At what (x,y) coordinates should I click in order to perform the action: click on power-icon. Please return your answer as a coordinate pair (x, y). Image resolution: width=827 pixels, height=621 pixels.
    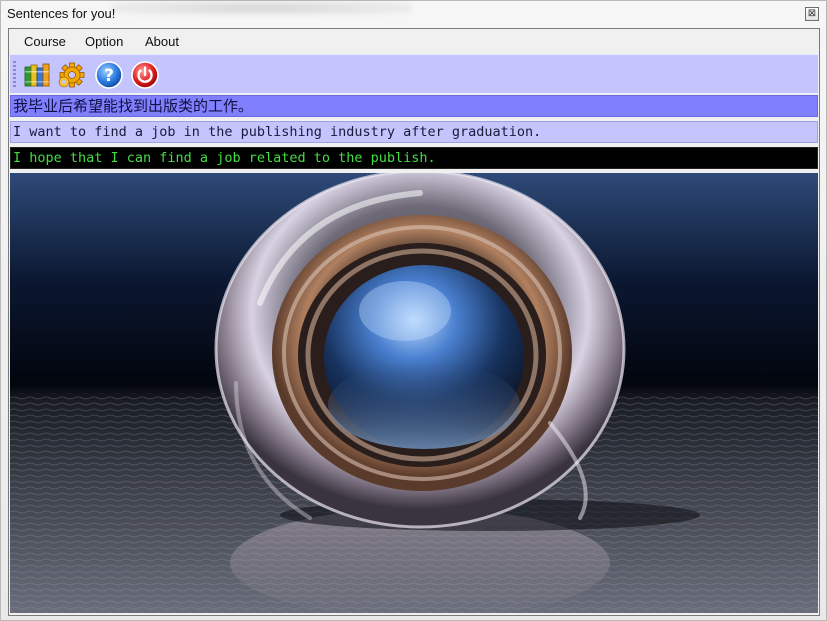
    Looking at the image, I should click on (145, 75).